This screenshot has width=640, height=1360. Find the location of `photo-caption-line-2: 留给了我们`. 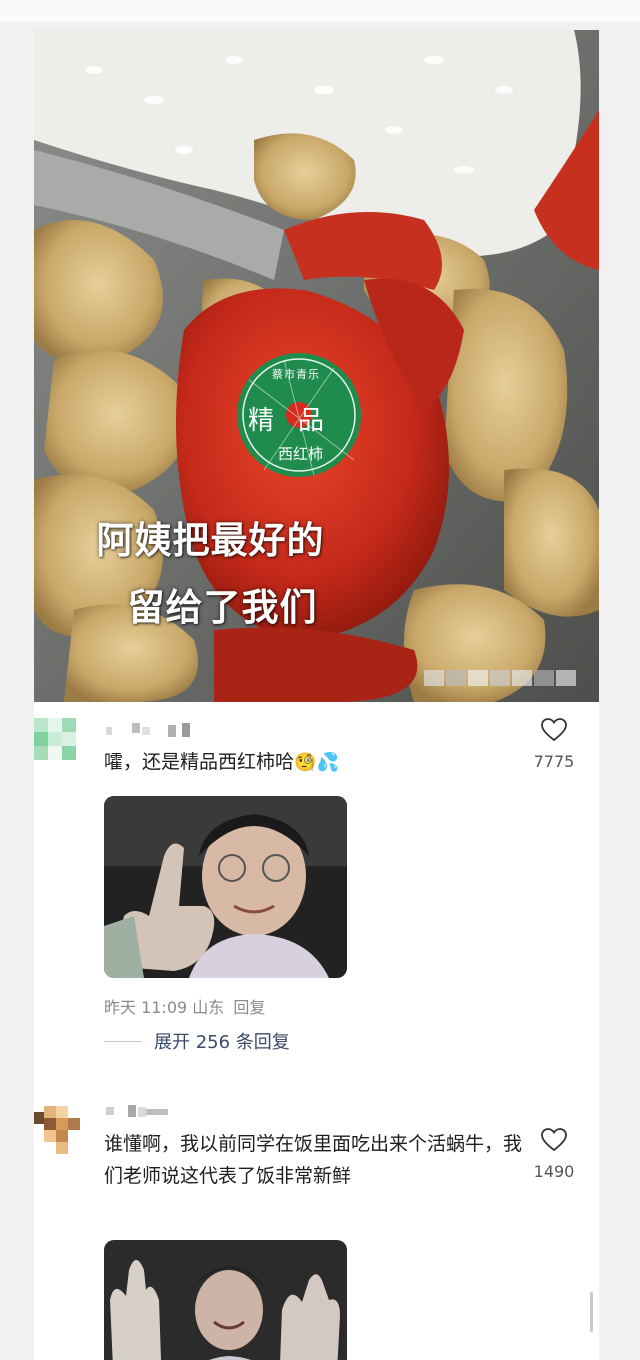

photo-caption-line-2: 留给了我们 is located at coordinates (222, 607).